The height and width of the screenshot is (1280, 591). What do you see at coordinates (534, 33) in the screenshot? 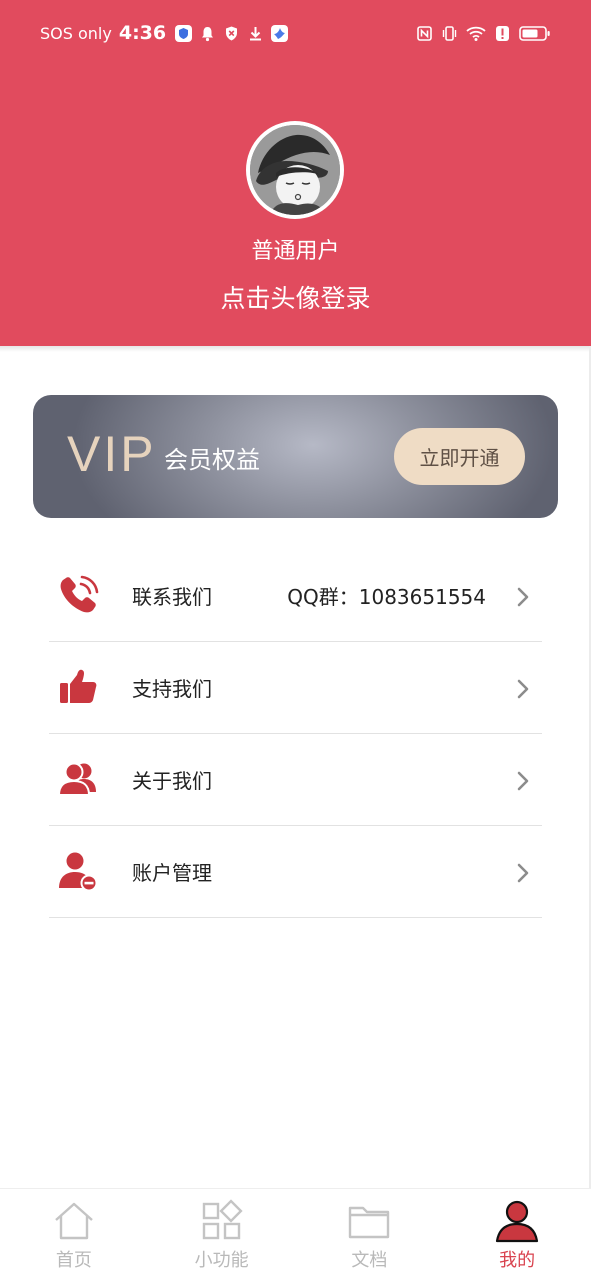
I see `battery-icon` at bounding box center [534, 33].